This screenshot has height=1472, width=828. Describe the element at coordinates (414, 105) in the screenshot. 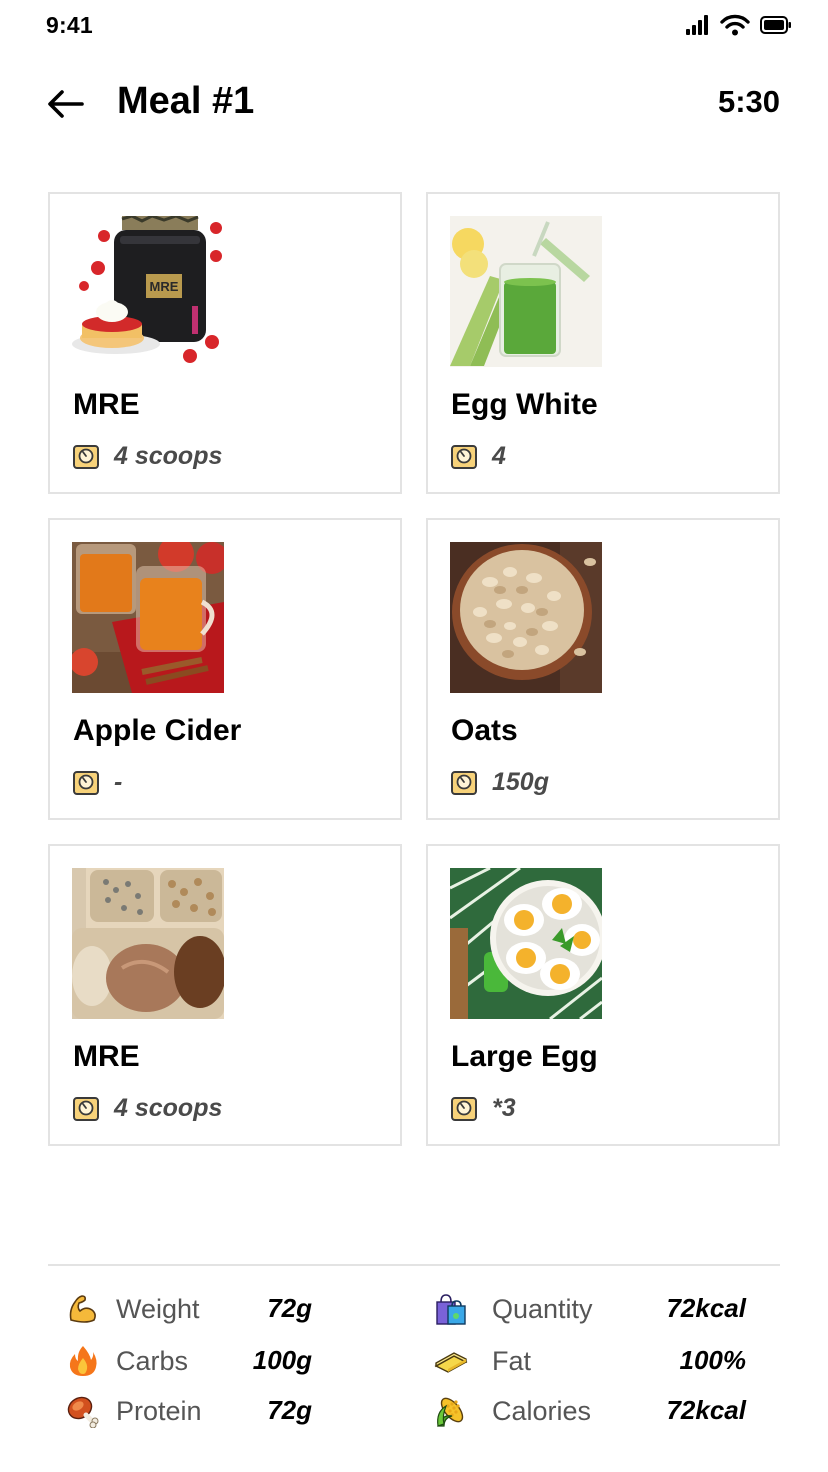

I see `header: Meal #1 5:30` at that location.